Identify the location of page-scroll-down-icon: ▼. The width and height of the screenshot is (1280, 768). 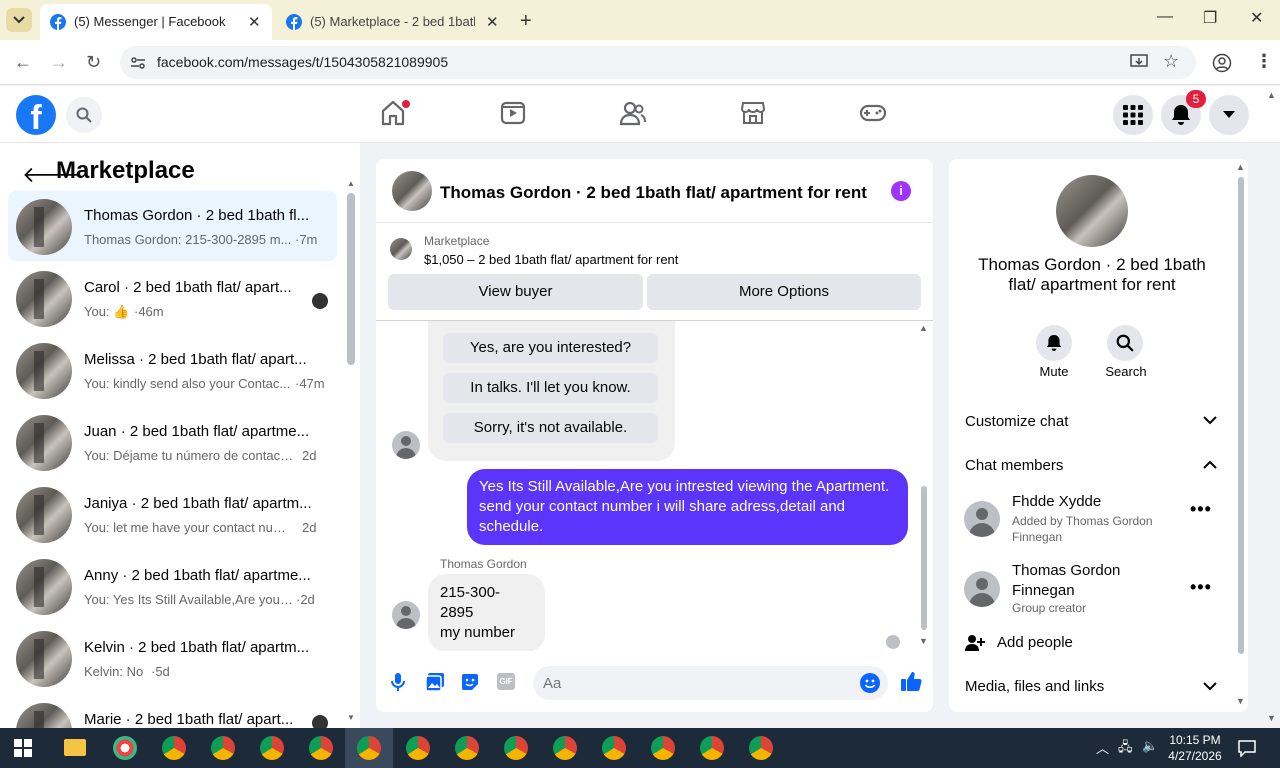
(1271, 718).